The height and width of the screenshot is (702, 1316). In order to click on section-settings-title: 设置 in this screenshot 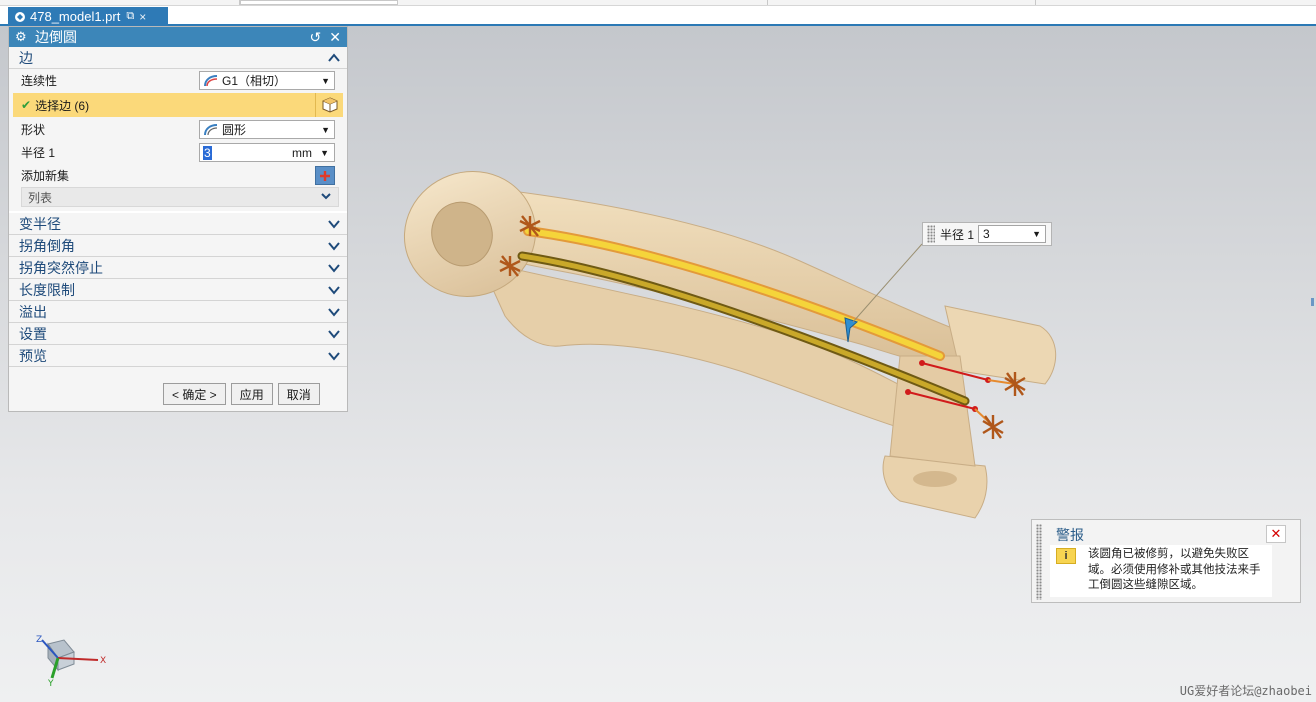, I will do `click(33, 333)`.